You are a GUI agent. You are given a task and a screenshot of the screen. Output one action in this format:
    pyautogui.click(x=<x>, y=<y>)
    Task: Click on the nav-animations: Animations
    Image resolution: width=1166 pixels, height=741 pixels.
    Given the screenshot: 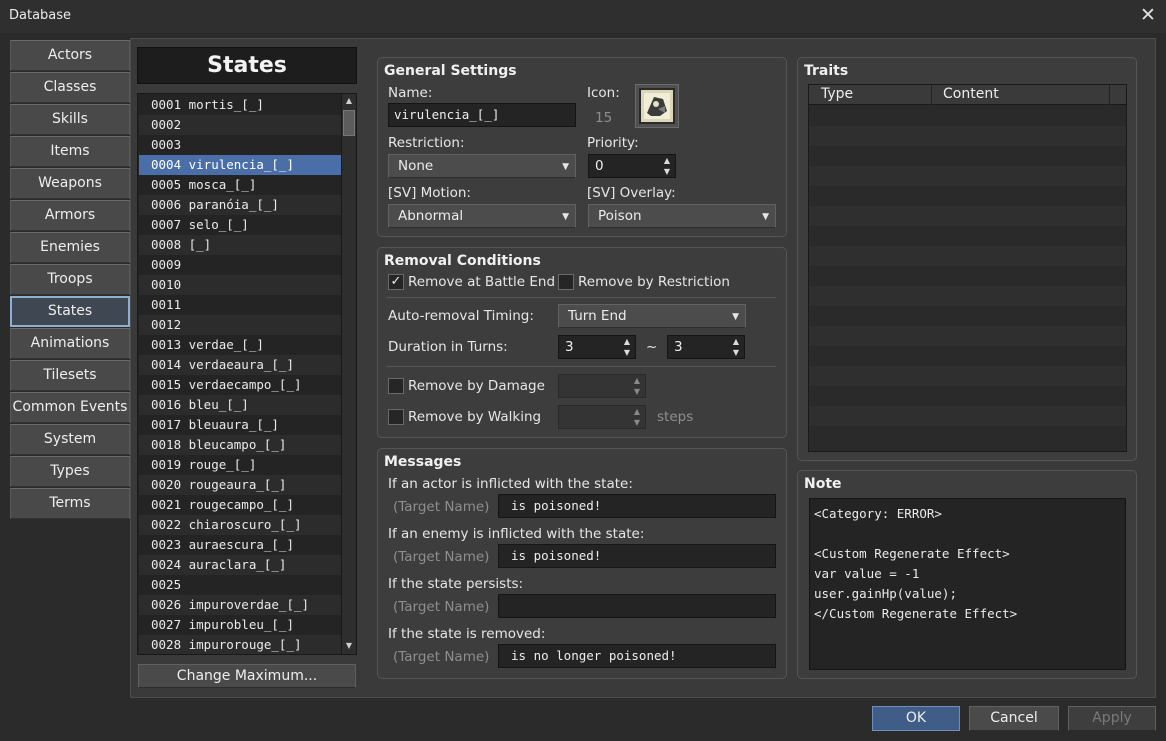 What is the action you would take?
    pyautogui.click(x=70, y=343)
    